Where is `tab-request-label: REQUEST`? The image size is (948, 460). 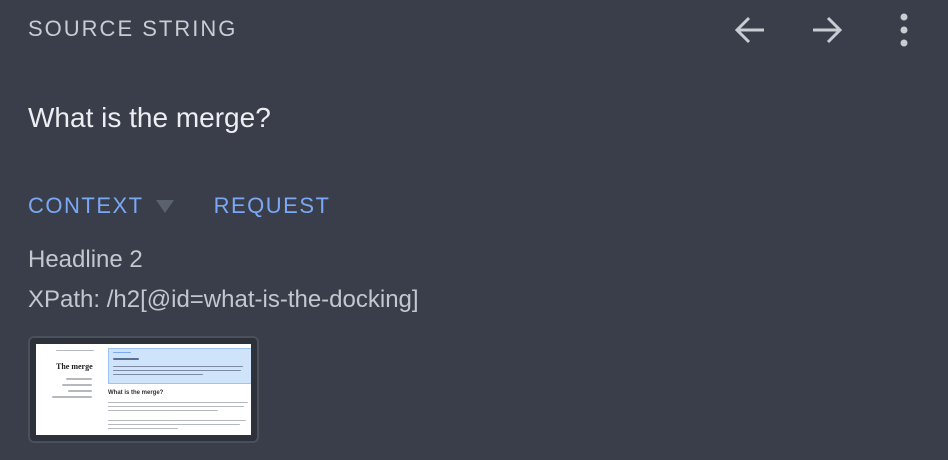
tab-request-label: REQUEST is located at coordinates (272, 205).